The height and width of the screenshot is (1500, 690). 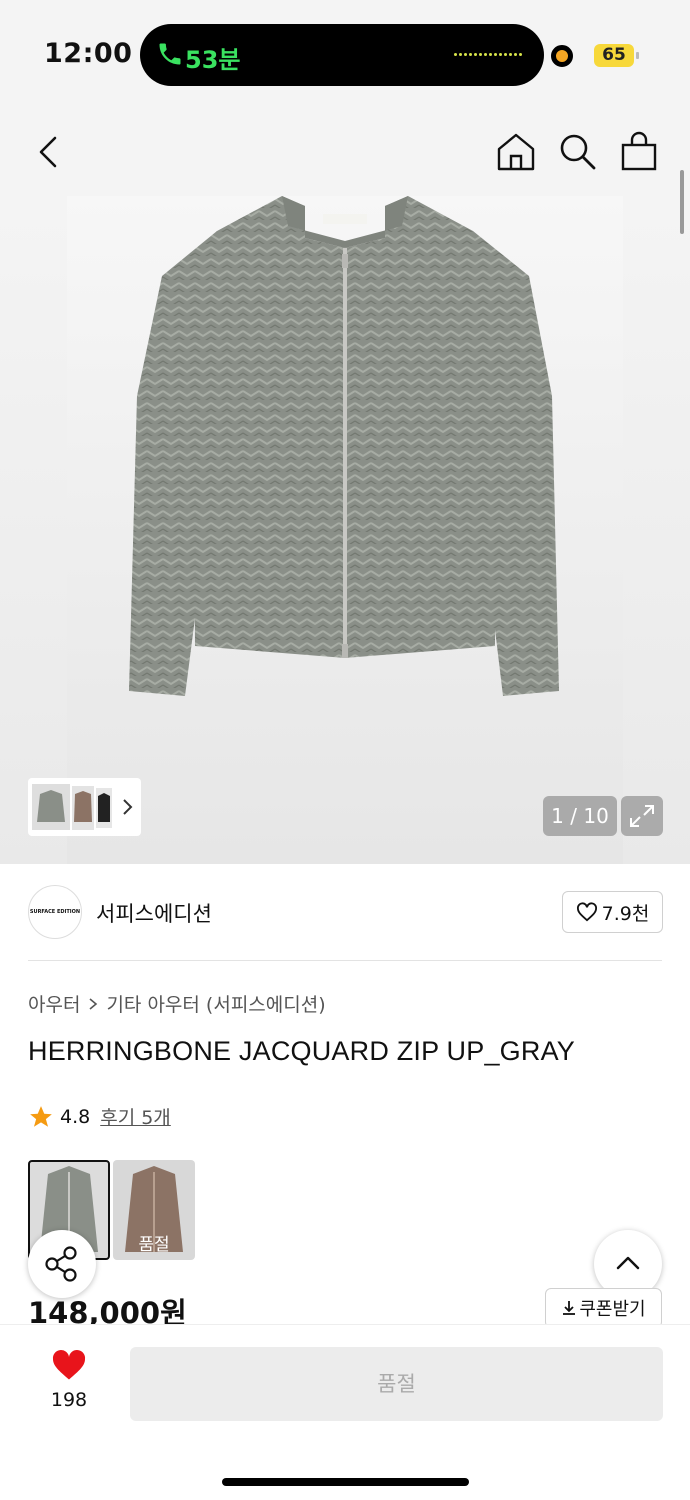 What do you see at coordinates (154, 1245) in the screenshot?
I see `soldout-label: 품절` at bounding box center [154, 1245].